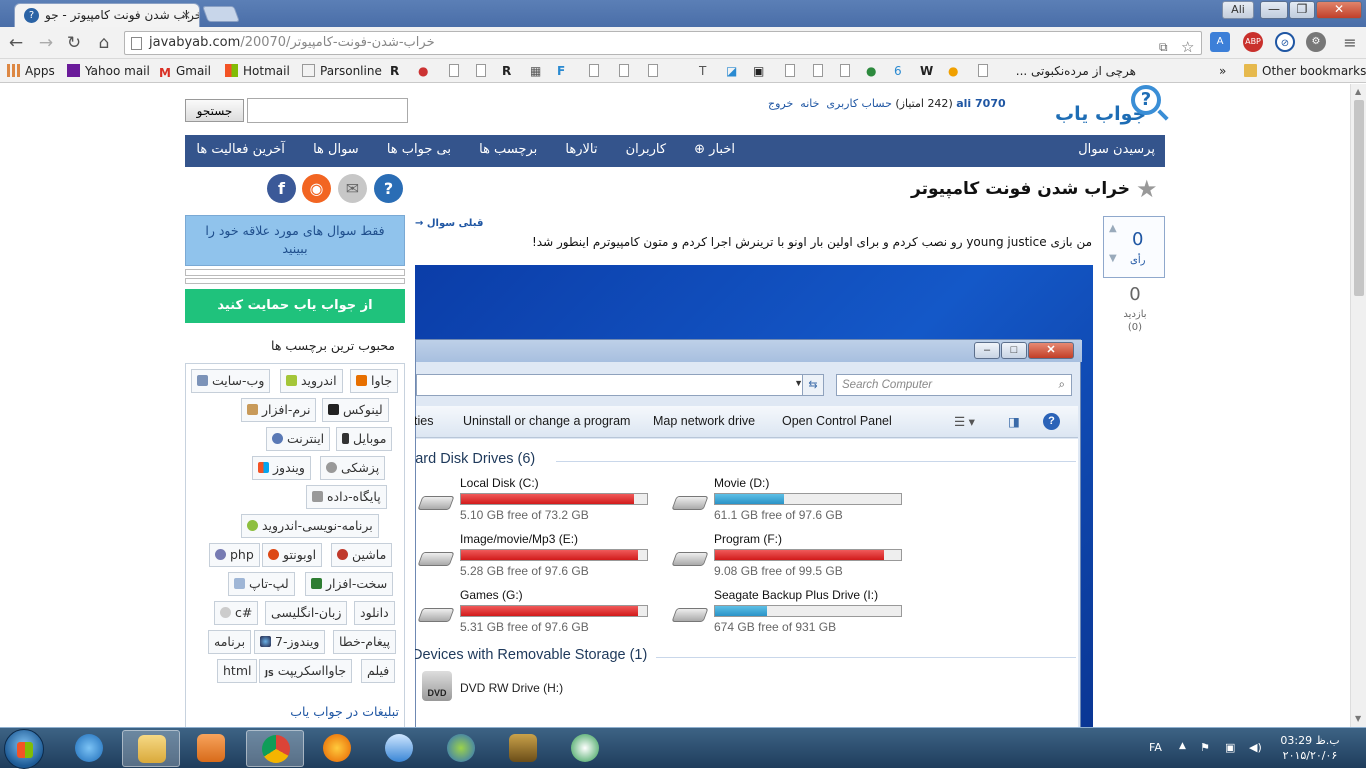 This screenshot has height=769, width=1366. Describe the element at coordinates (461, 748) in the screenshot. I see `taskbar-planet-app` at that location.